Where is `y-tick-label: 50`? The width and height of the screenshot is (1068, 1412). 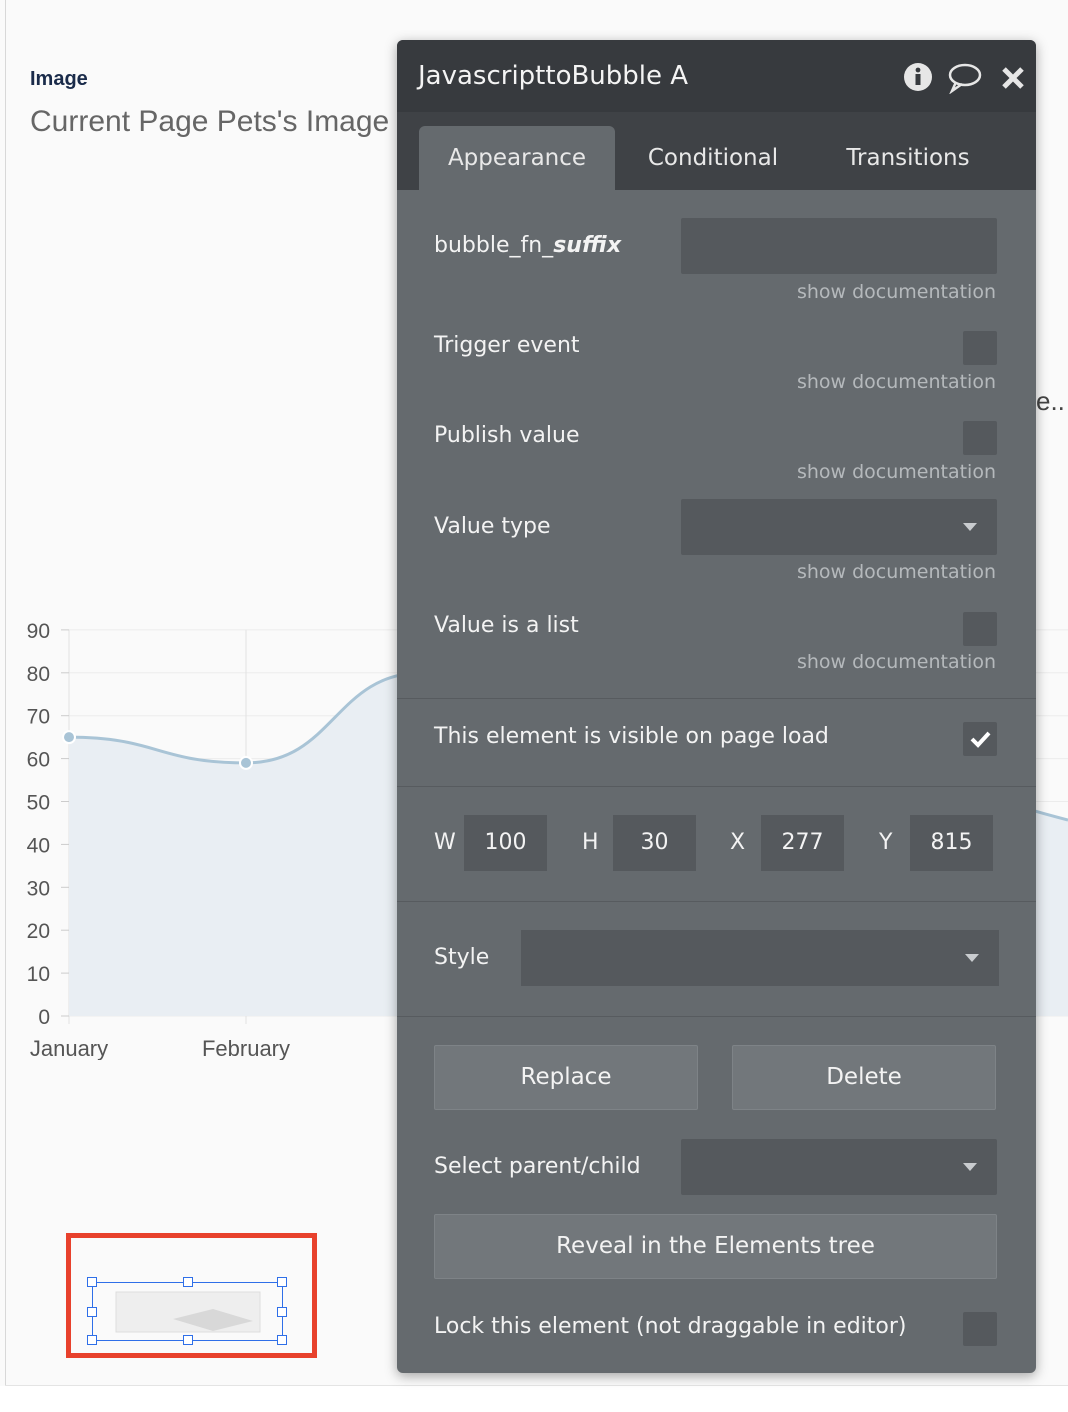
y-tick-label: 50 is located at coordinates (38, 803).